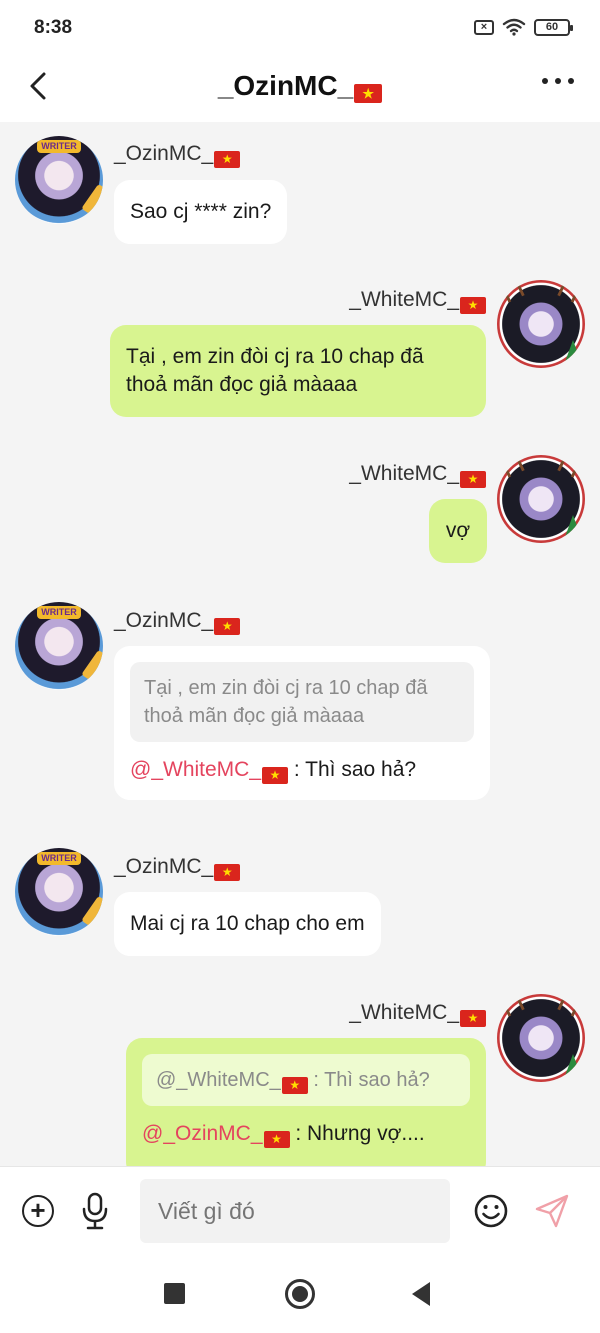  What do you see at coordinates (218, 1080) in the screenshot?
I see `quoted-name: @_WhiteMC_` at bounding box center [218, 1080].